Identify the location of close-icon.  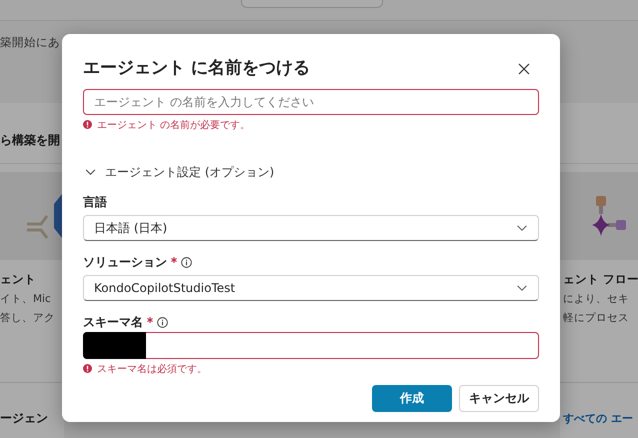
(524, 69).